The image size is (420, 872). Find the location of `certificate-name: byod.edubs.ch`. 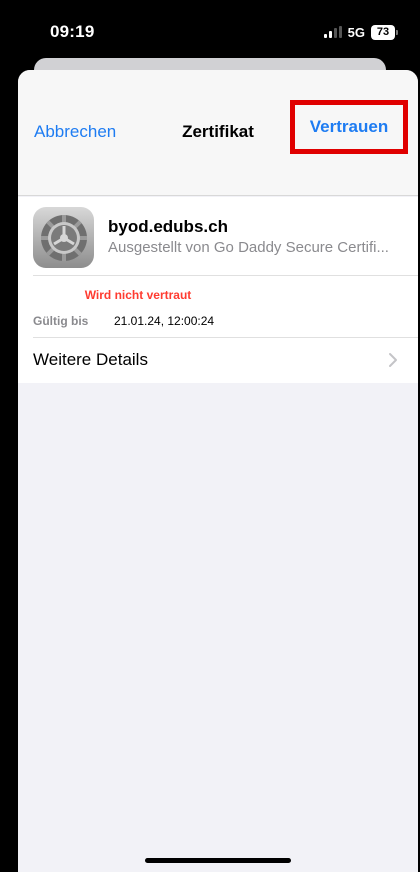

certificate-name: byod.edubs.ch is located at coordinates (168, 226).